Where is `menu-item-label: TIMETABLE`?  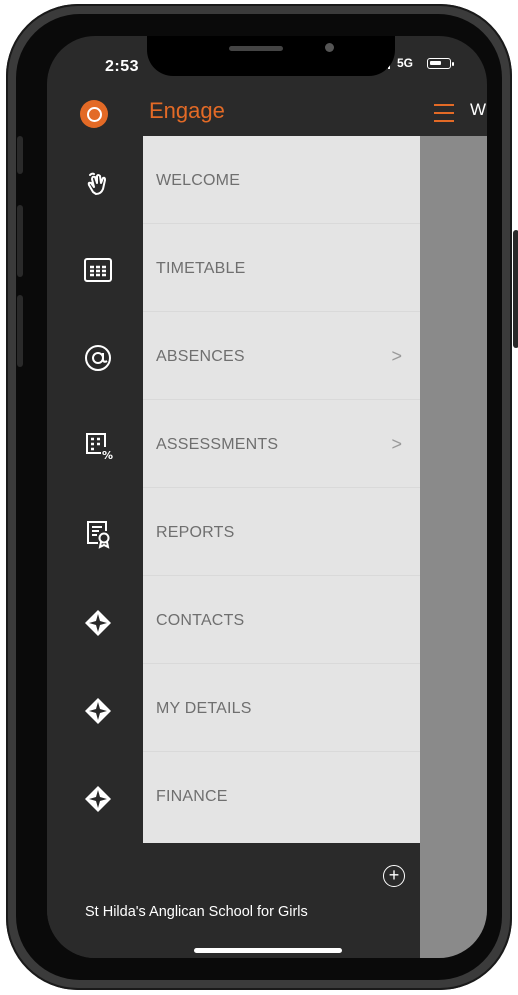 menu-item-label: TIMETABLE is located at coordinates (201, 268).